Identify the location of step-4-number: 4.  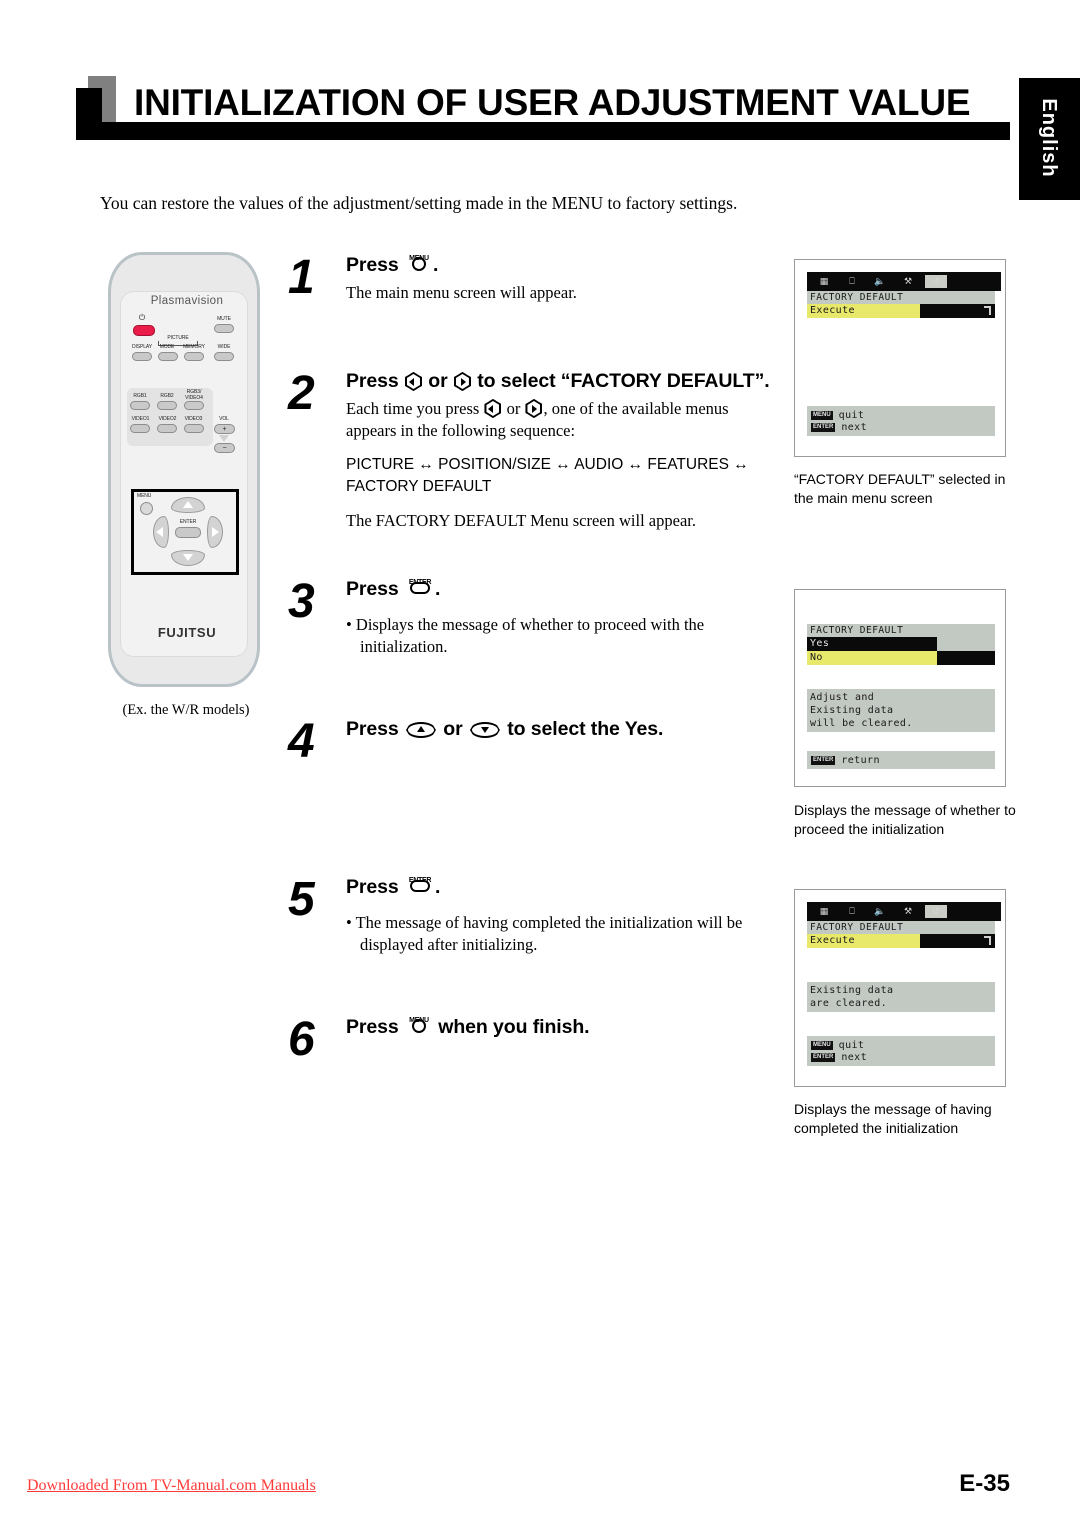
(301, 741).